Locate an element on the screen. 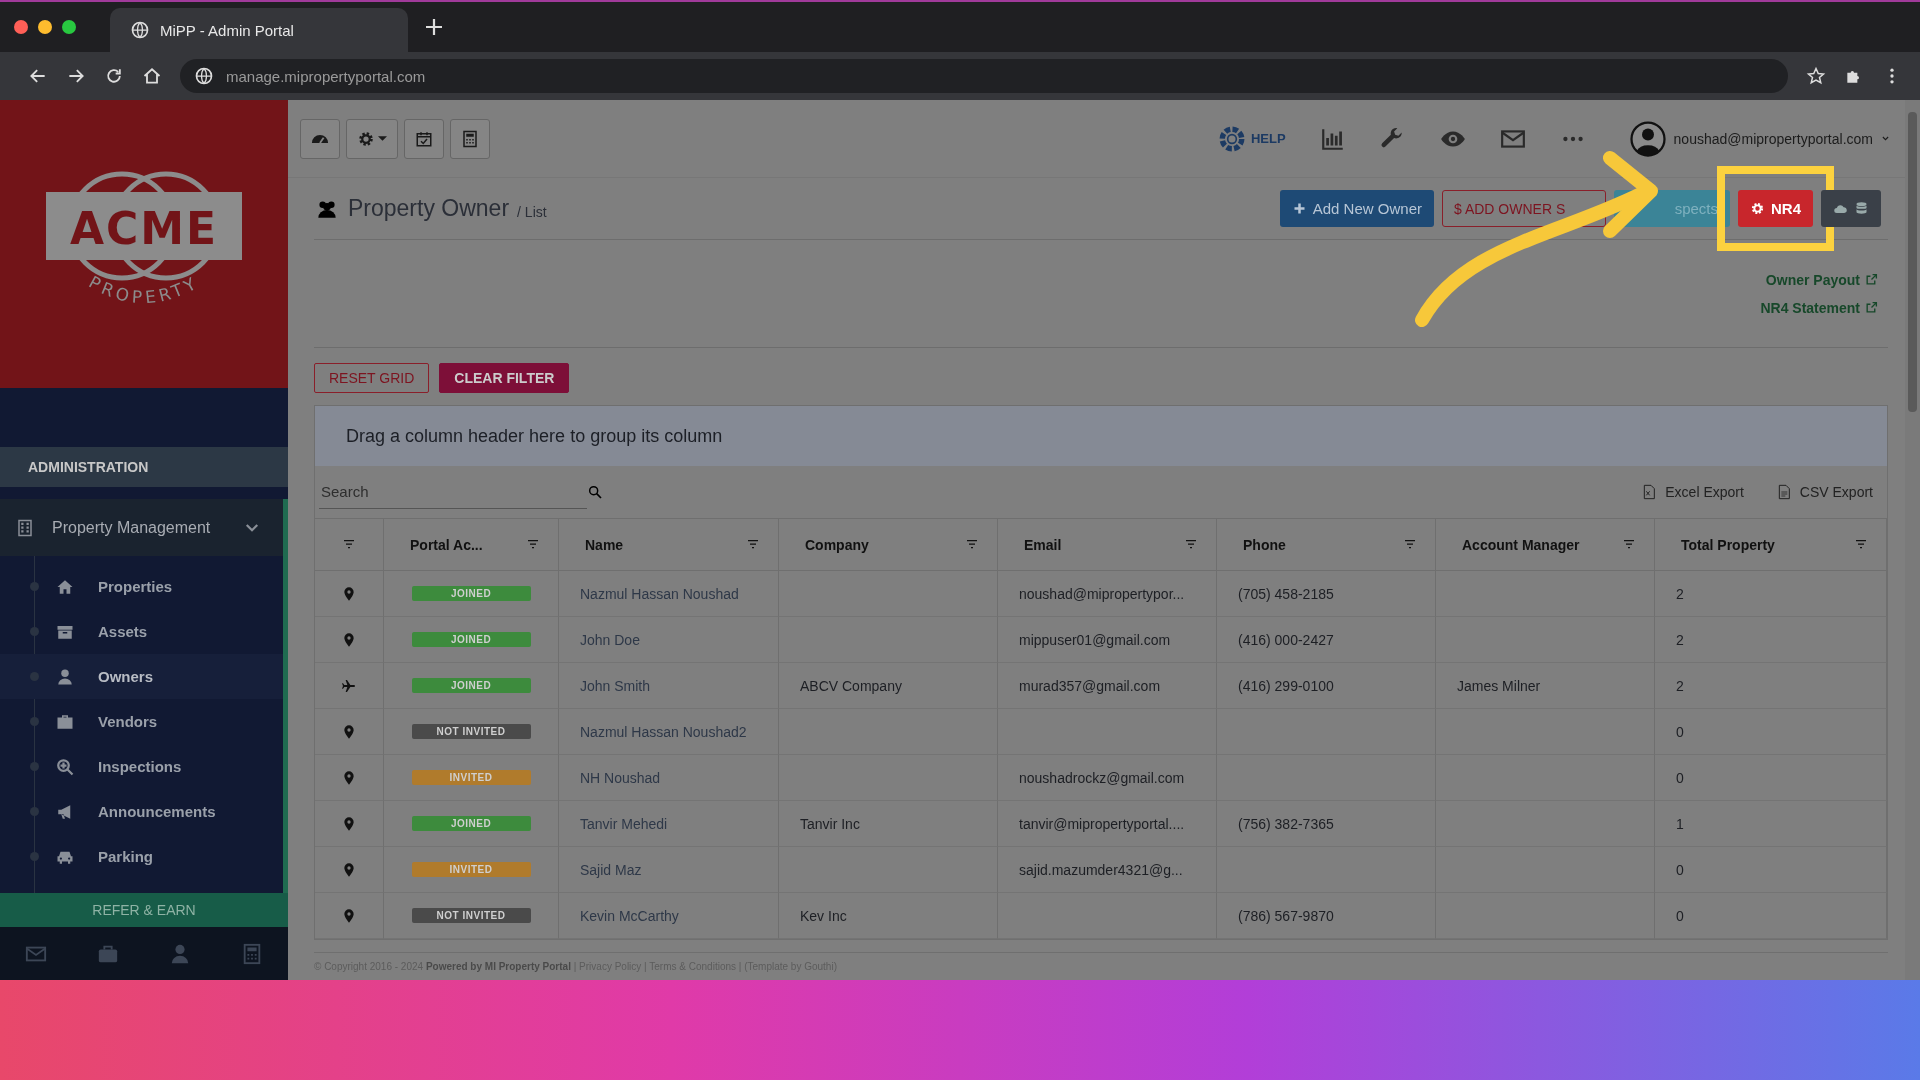 This screenshot has height=1080, width=1920. table-cell: ABCV Company is located at coordinates (888, 686).